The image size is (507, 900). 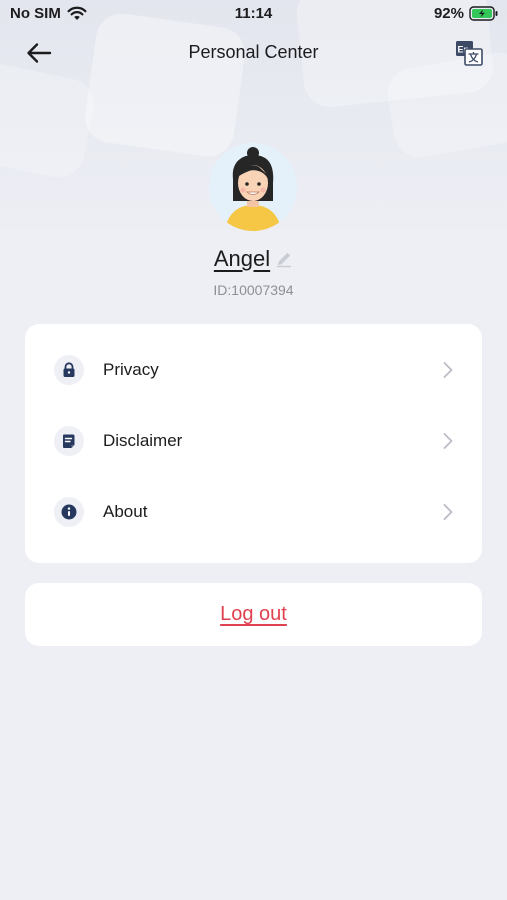 What do you see at coordinates (466, 13) in the screenshot?
I see `status-right: 92%` at bounding box center [466, 13].